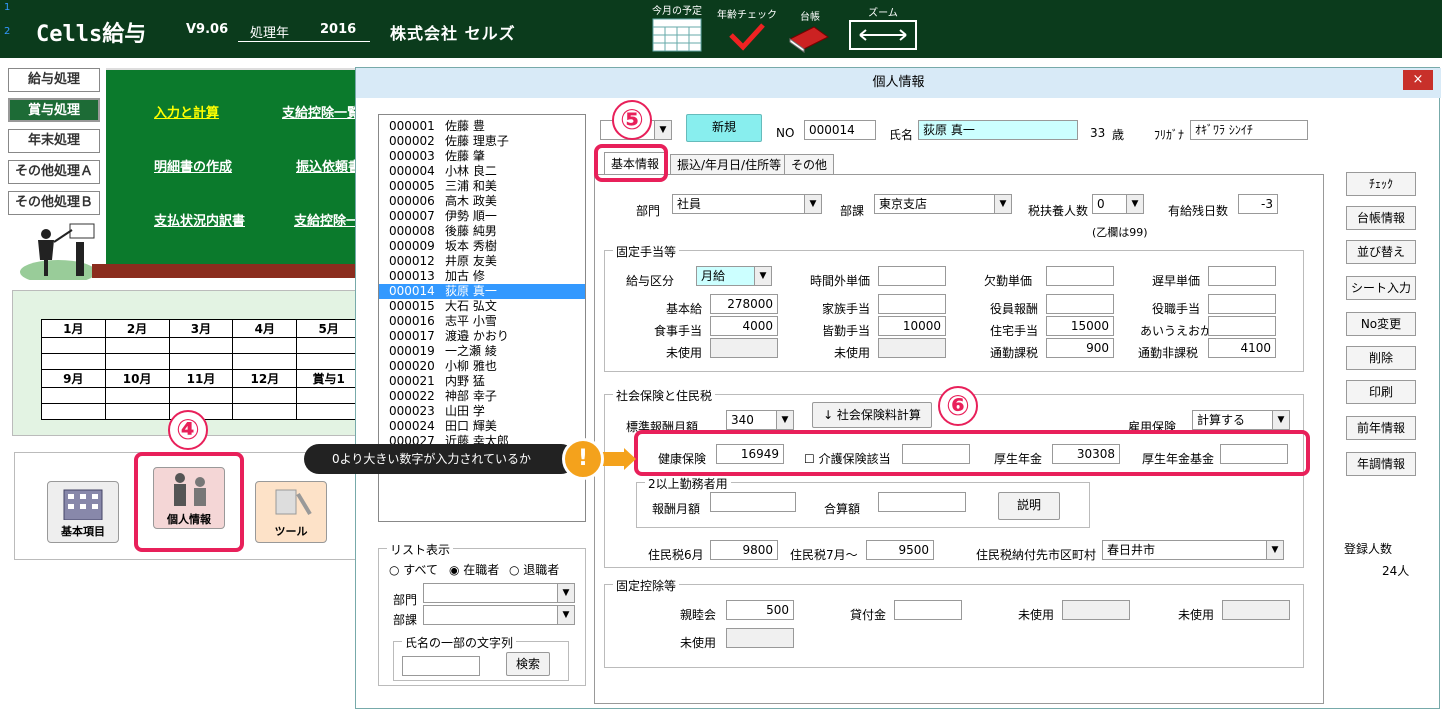  I want to click on print-button: 印刷, so click(1381, 392).